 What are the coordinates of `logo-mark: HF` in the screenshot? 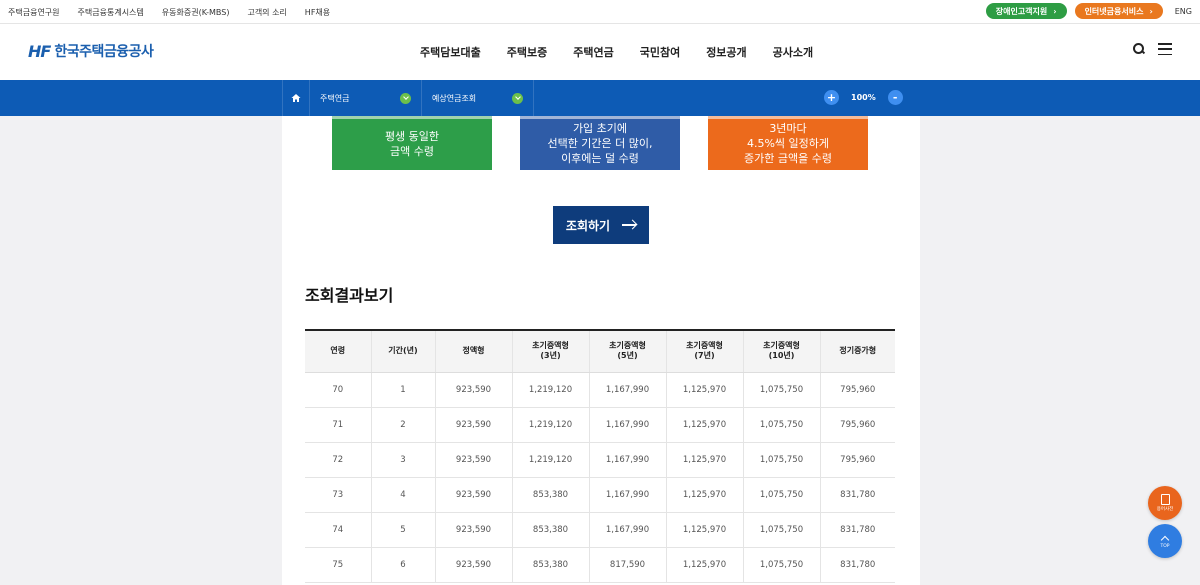 It's located at (39, 51).